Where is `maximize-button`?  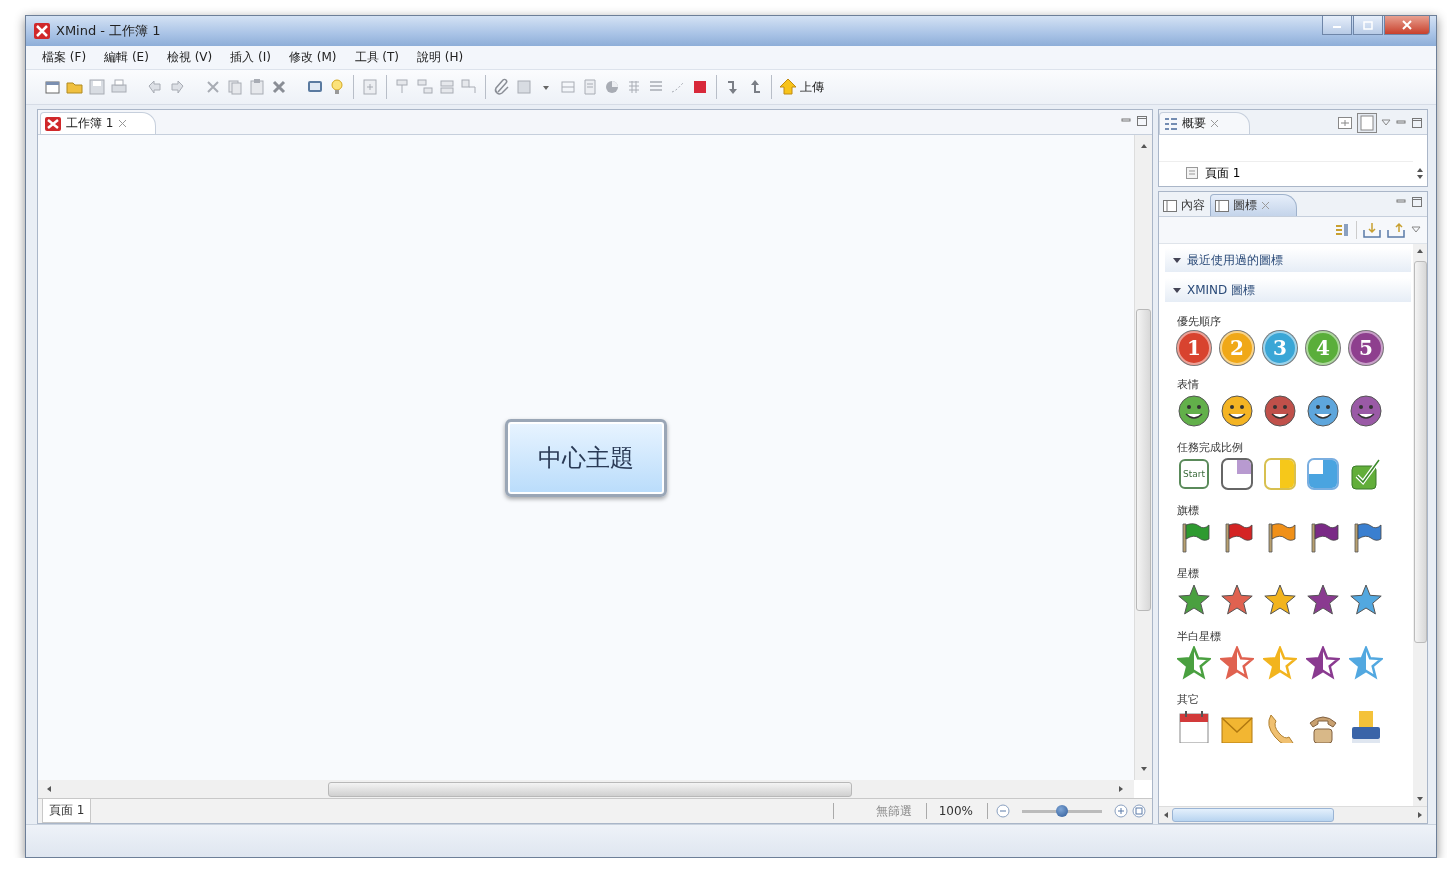
maximize-button is located at coordinates (1368, 25).